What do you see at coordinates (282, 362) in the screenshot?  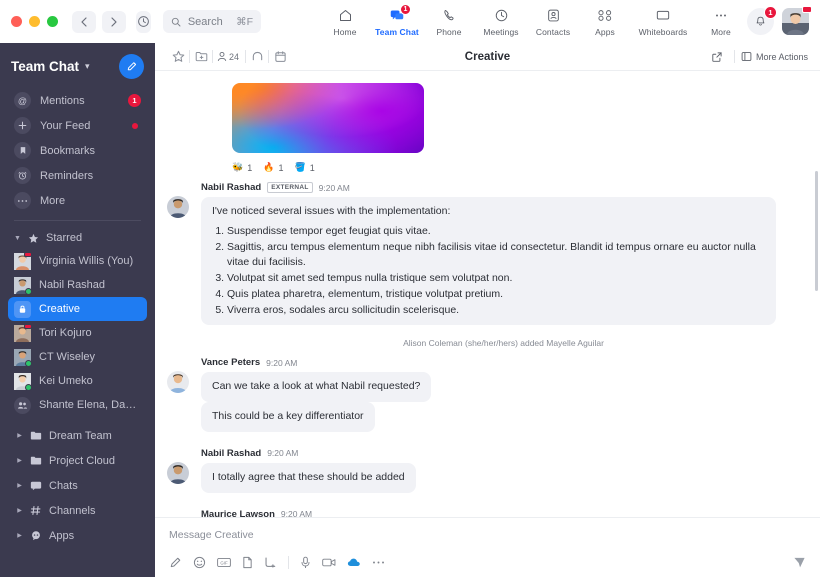 I see `message-time: 9:20 AM` at bounding box center [282, 362].